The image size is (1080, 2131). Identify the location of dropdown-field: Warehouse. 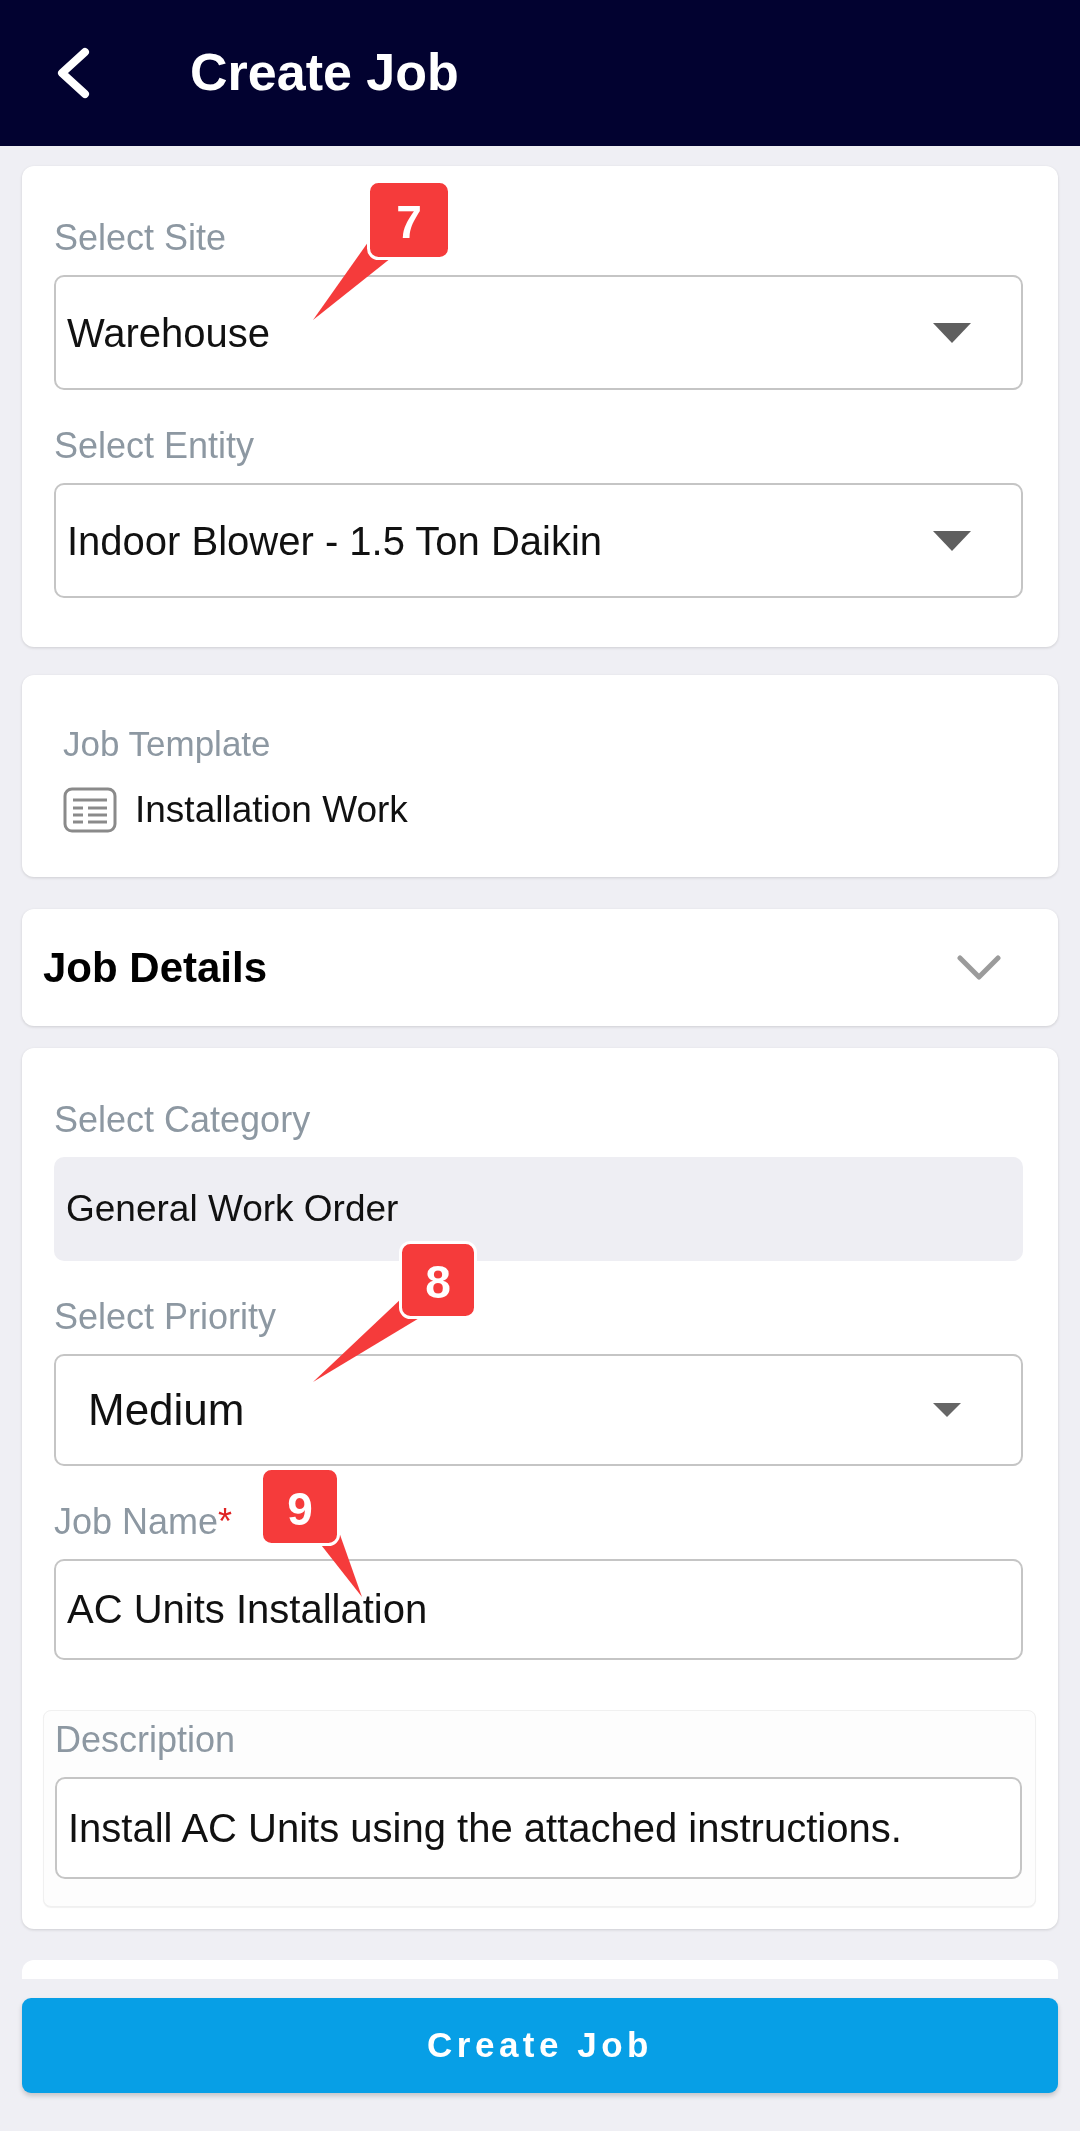
(538, 332).